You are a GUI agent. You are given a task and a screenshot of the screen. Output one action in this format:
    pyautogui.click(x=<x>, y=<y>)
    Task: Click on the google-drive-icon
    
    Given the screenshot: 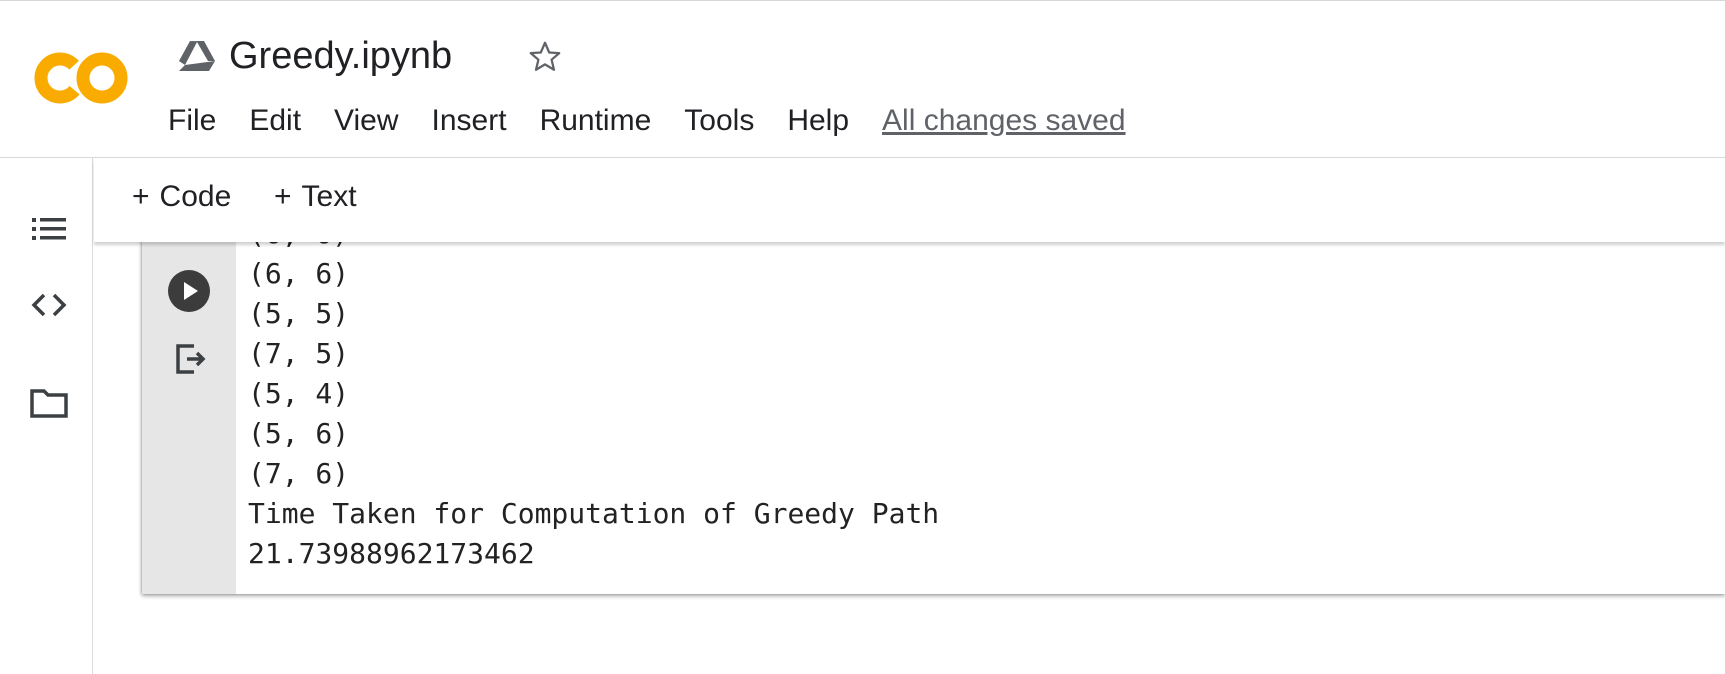 What is the action you would take?
    pyautogui.click(x=197, y=56)
    